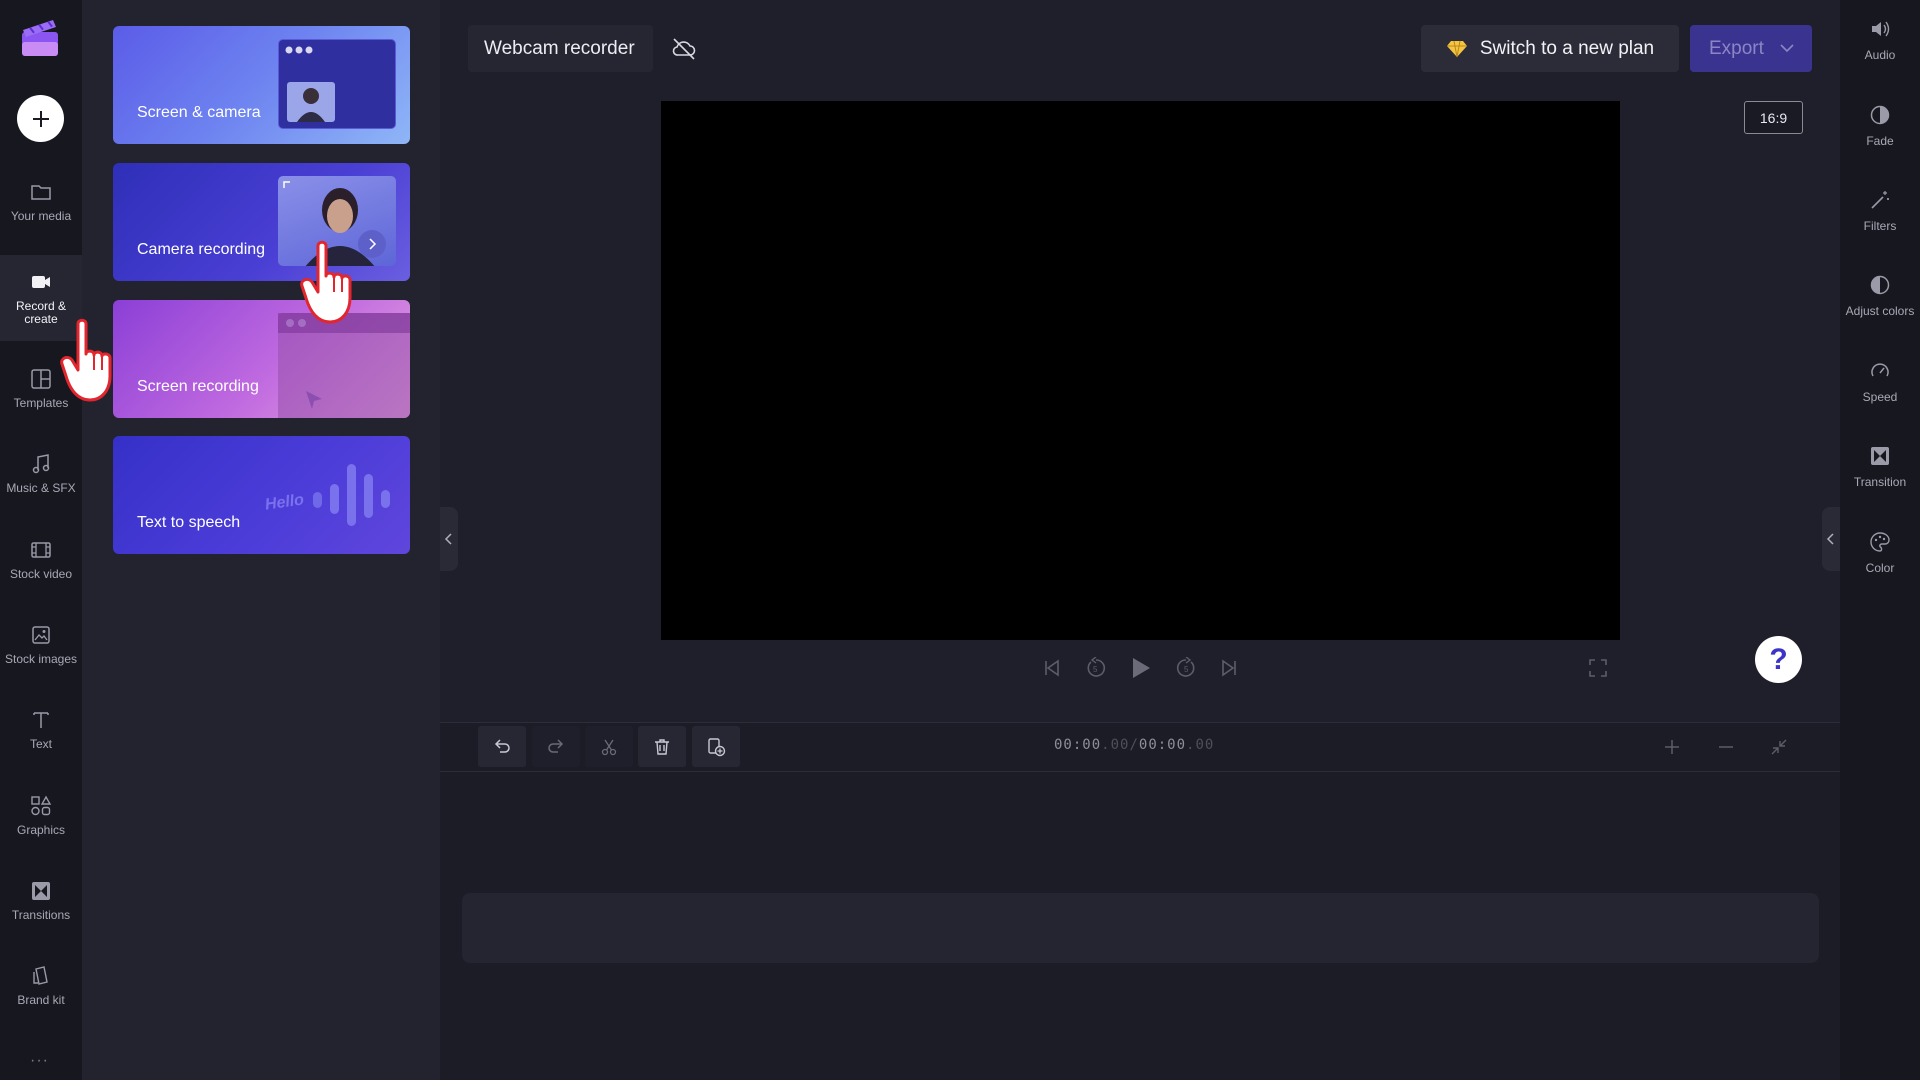 The height and width of the screenshot is (1080, 1920). I want to click on zoom-out-button, so click(1726, 747).